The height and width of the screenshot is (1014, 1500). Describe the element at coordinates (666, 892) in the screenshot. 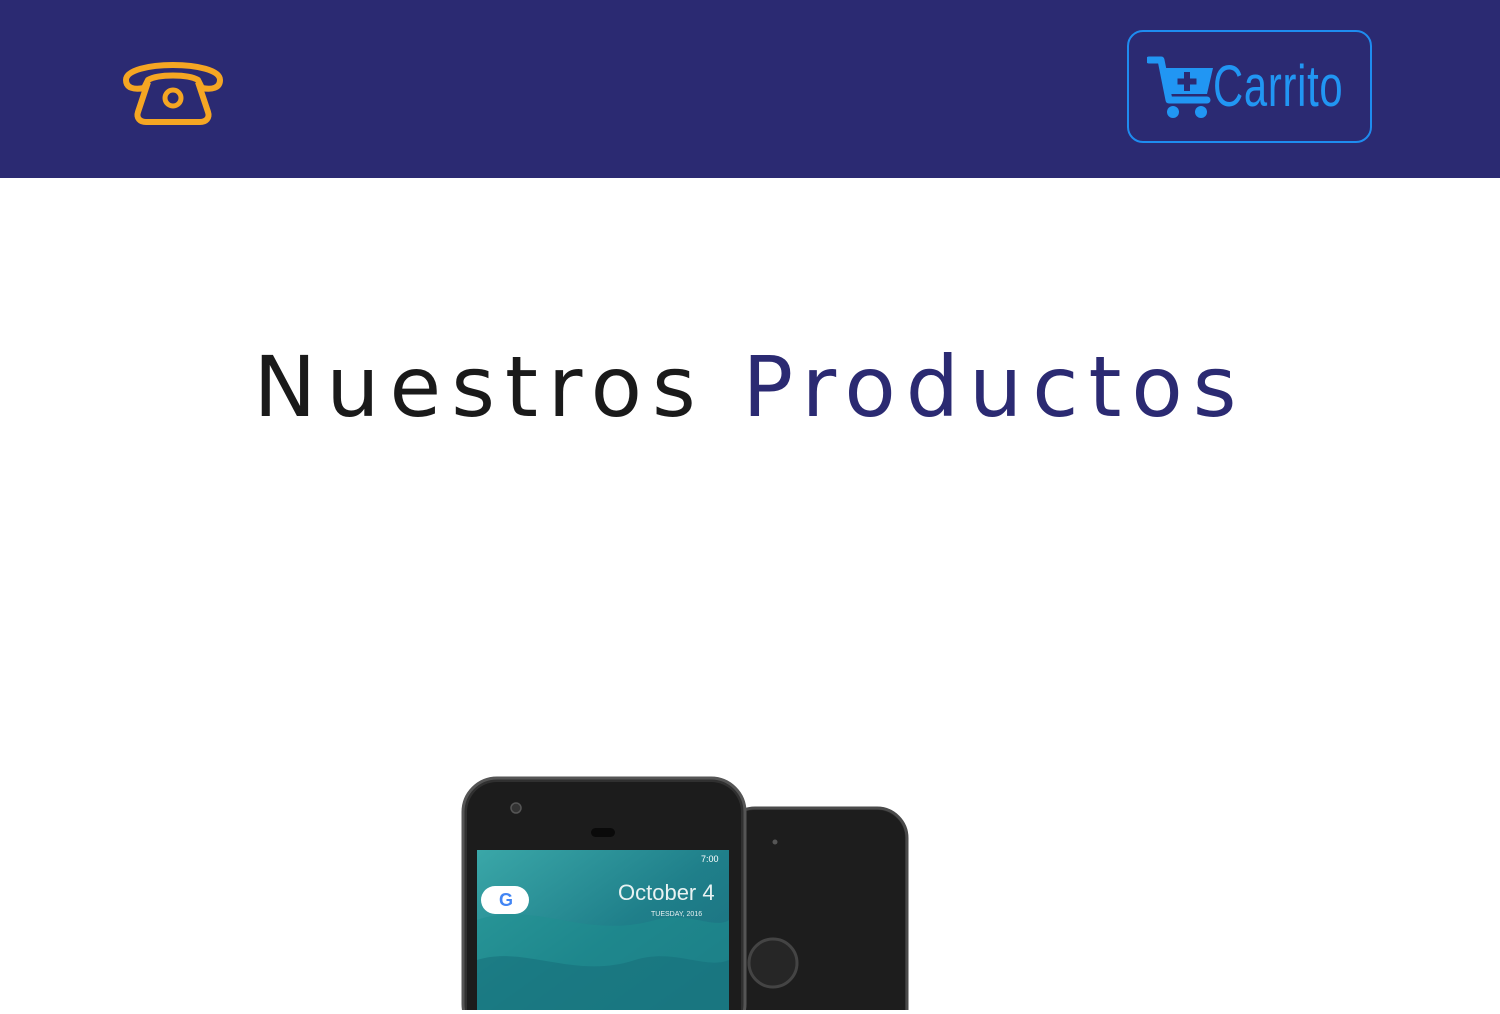

I see `screen-date: October 4` at that location.